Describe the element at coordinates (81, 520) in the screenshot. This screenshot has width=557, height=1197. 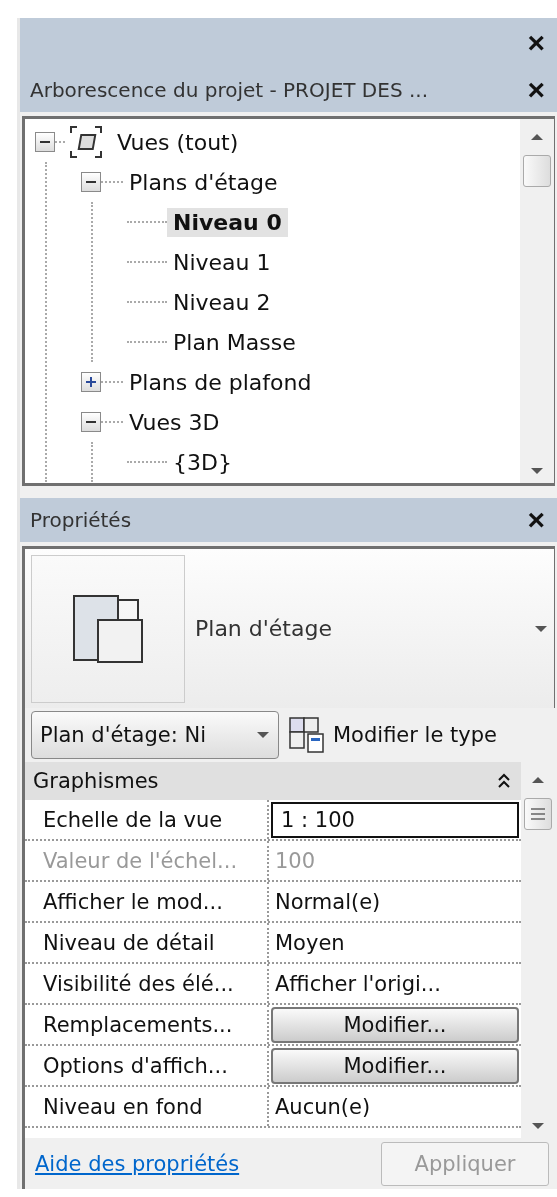
I see `panel-title: Propriétés` at that location.